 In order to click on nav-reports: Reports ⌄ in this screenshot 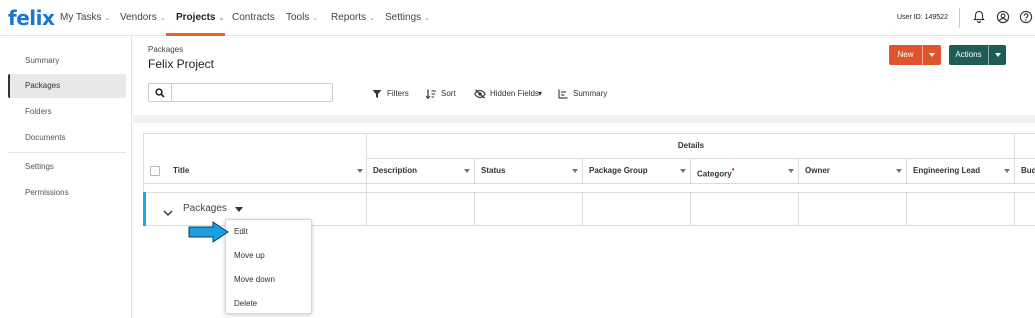, I will do `click(353, 17)`.